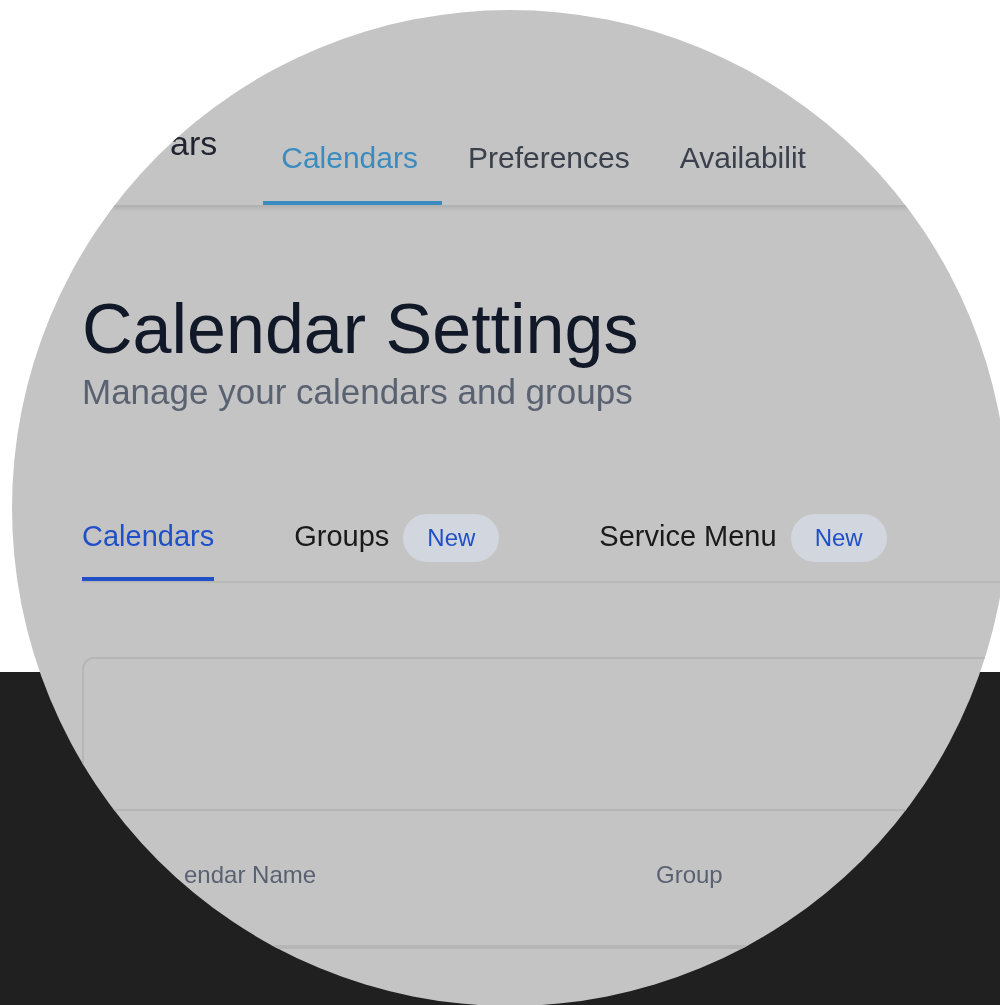  What do you see at coordinates (250, 875) in the screenshot?
I see `column-header: endar Name` at bounding box center [250, 875].